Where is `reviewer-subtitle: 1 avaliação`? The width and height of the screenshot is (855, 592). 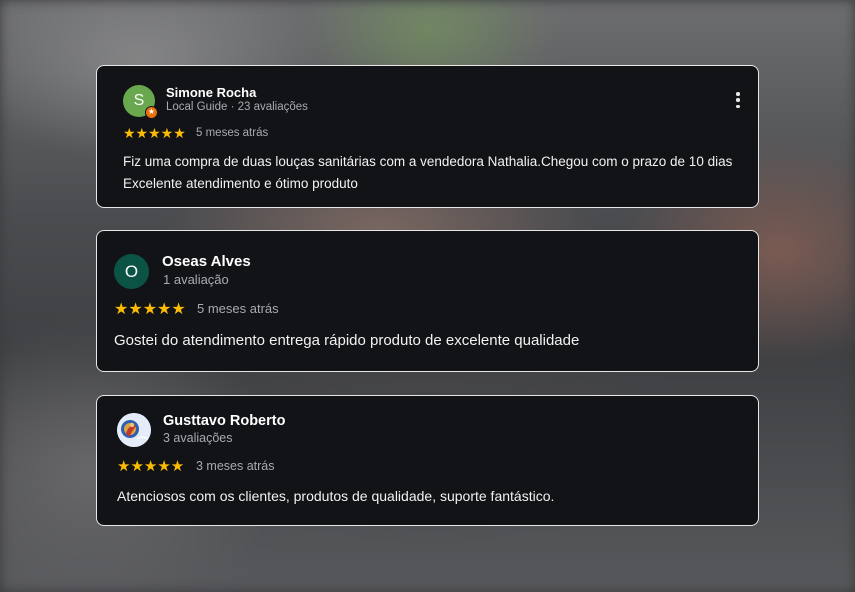 reviewer-subtitle: 1 avaliação is located at coordinates (196, 279).